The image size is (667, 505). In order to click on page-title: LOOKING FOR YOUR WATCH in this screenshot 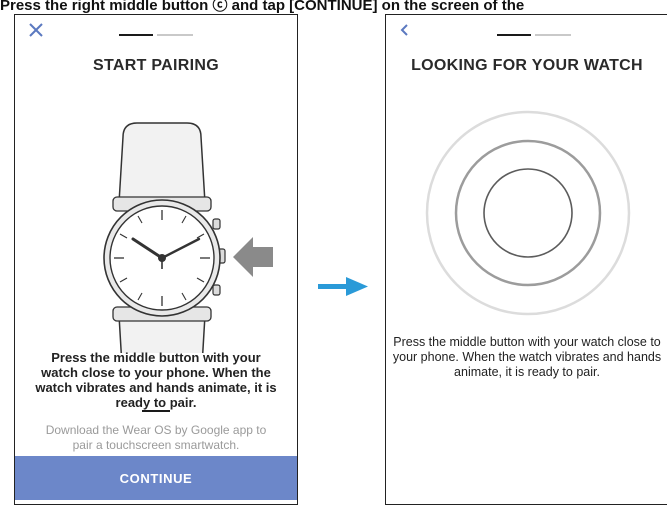, I will do `click(527, 65)`.